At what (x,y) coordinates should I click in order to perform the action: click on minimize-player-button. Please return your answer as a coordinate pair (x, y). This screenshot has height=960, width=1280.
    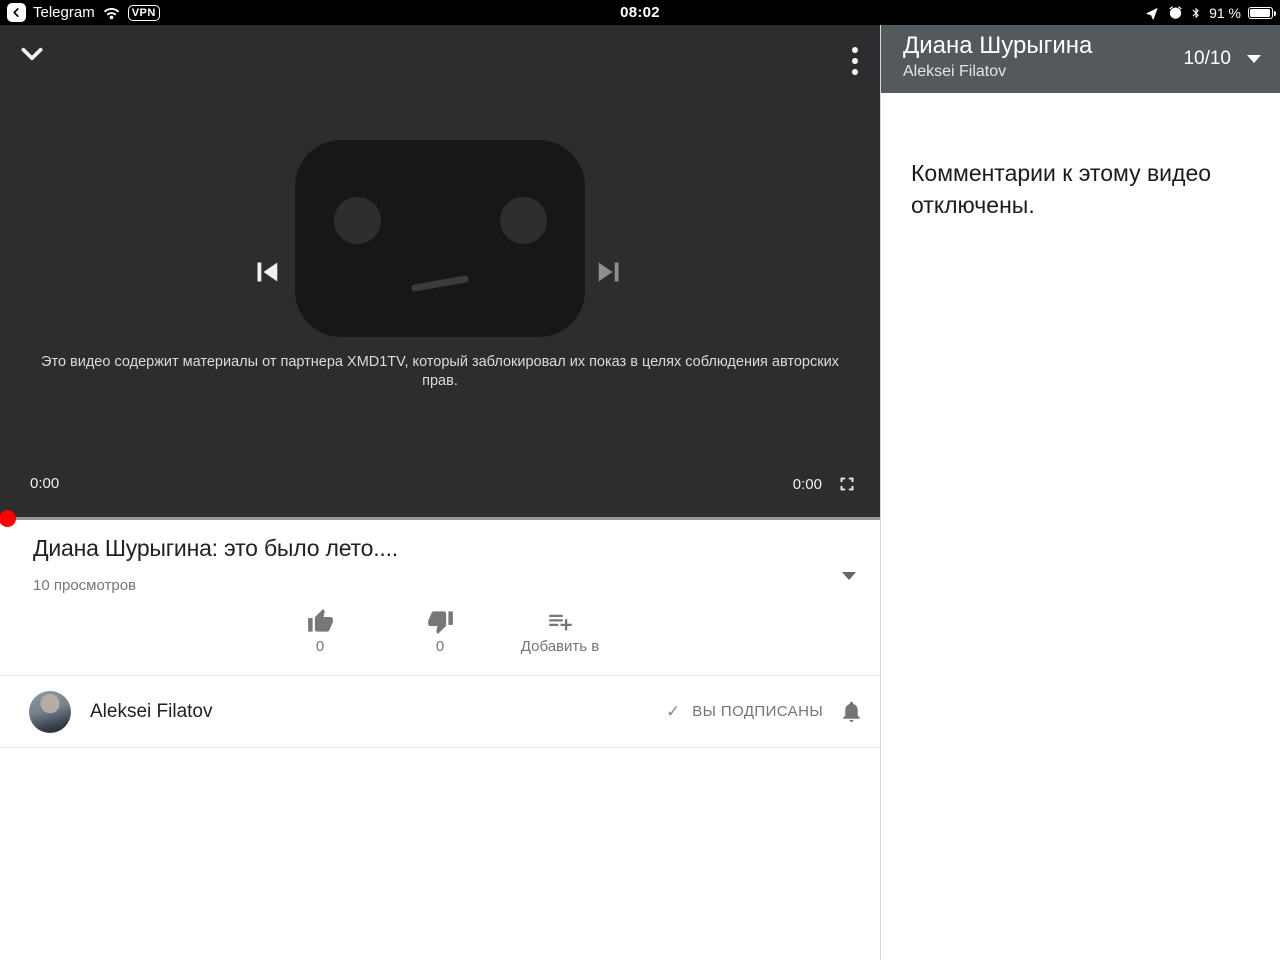
    Looking at the image, I should click on (32, 56).